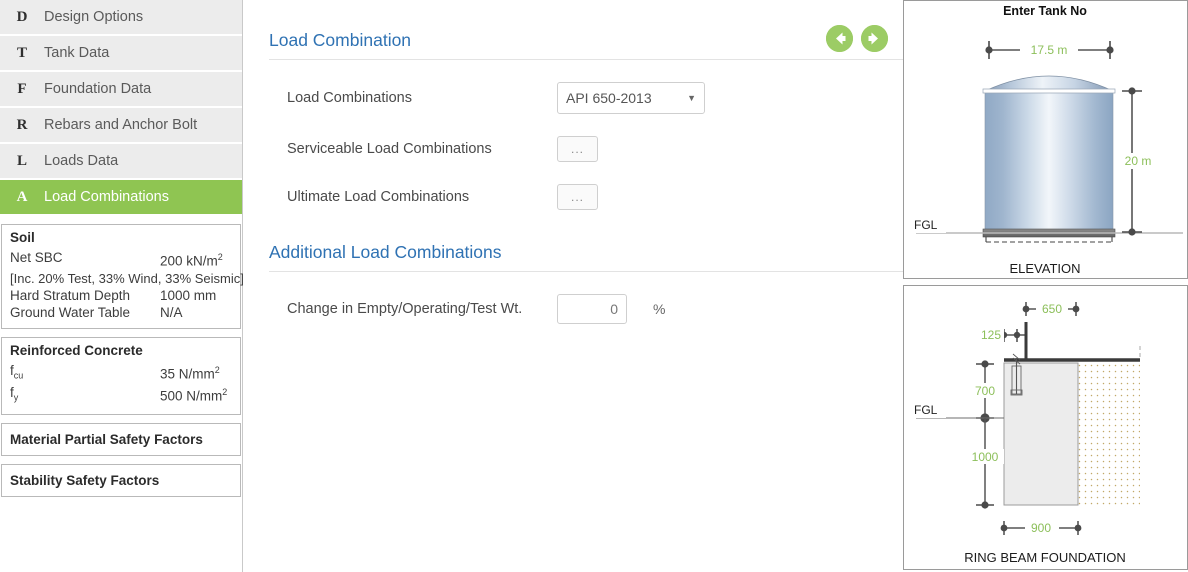  I want to click on load-combinations-select: API 650-2013 ▼, so click(631, 98).